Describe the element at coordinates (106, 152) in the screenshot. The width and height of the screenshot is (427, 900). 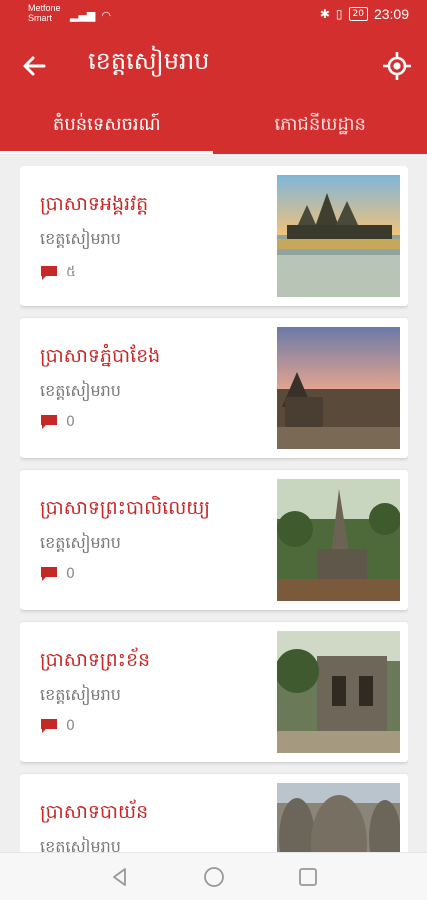
I see `tab-indicator` at that location.